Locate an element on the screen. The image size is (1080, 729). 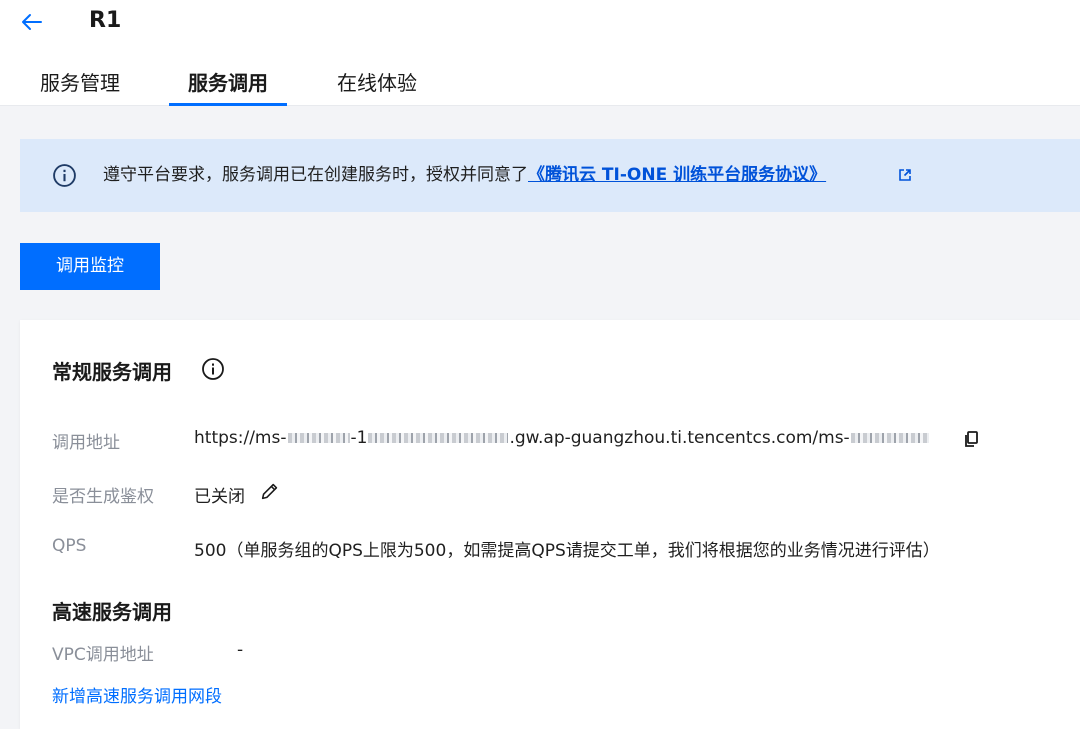
tab-service-management: 服务管理 is located at coordinates (80, 82).